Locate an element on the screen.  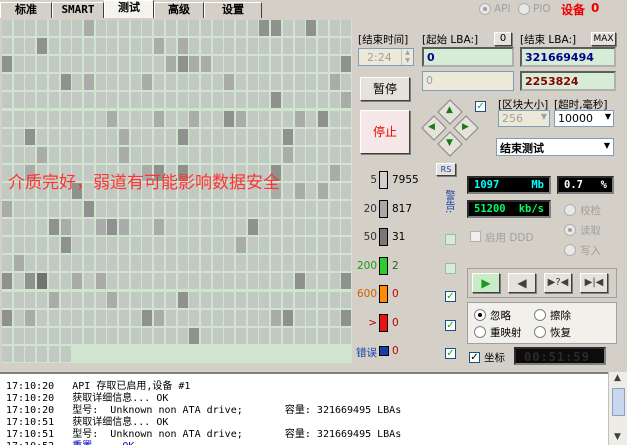
stat-count: 2 is located at coordinates (395, 265).